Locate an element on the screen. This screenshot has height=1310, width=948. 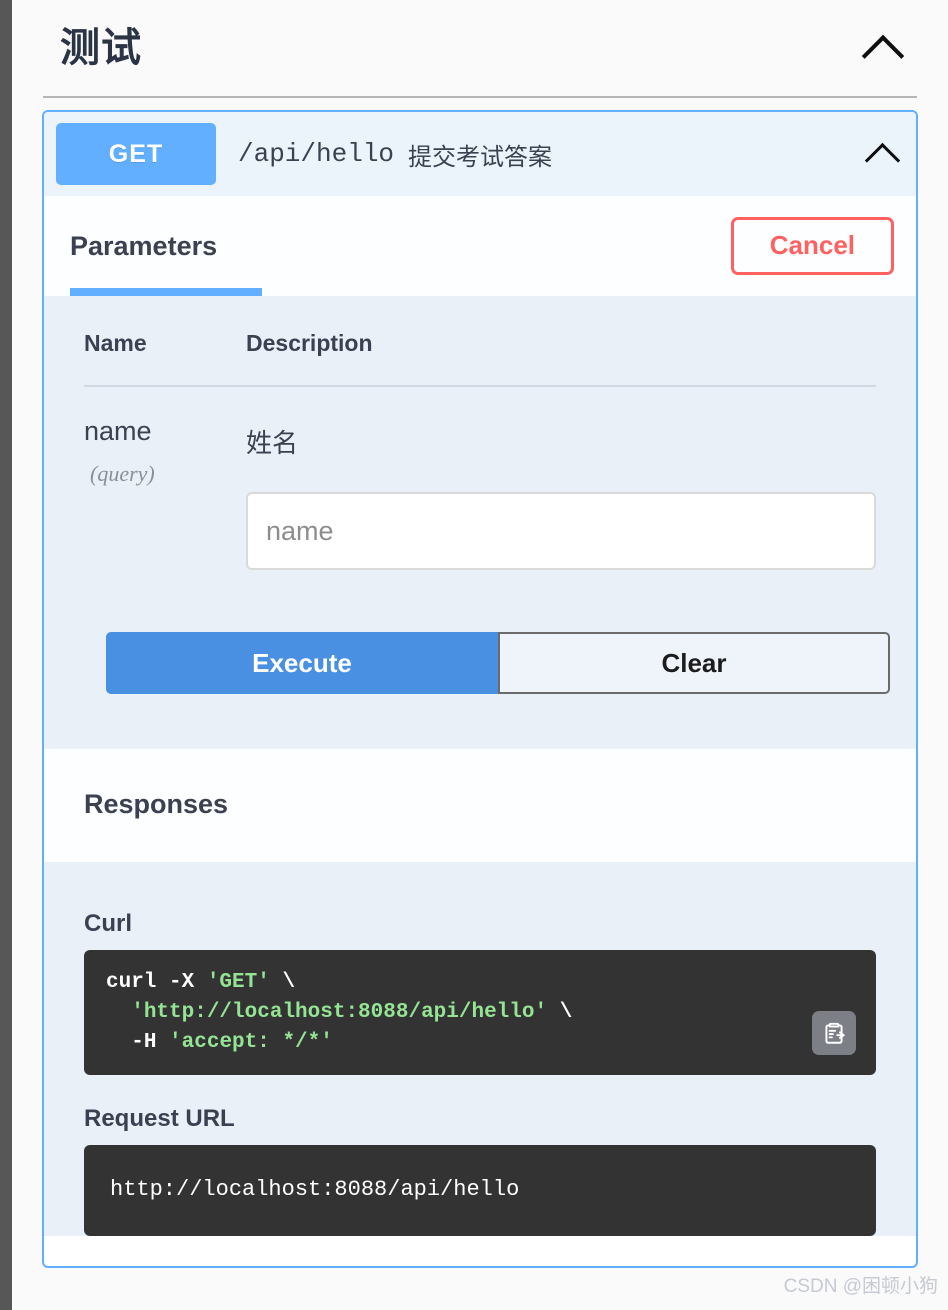
column-header-description: Description is located at coordinates (561, 358).